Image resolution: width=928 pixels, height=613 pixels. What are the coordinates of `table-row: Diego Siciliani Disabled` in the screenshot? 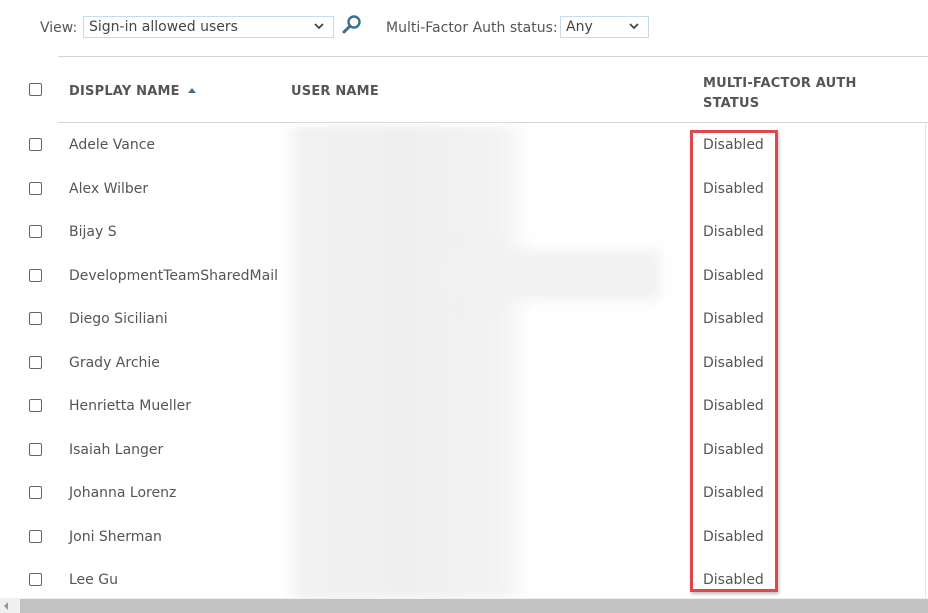 It's located at (464, 318).